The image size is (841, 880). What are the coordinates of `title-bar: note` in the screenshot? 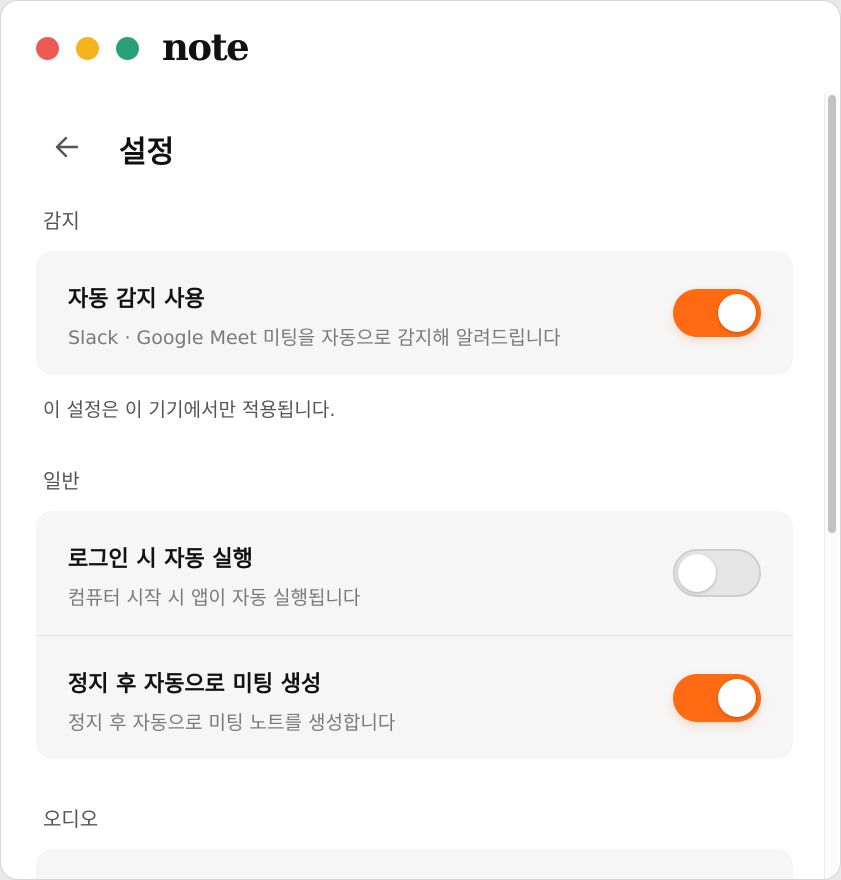 It's located at (420, 47).